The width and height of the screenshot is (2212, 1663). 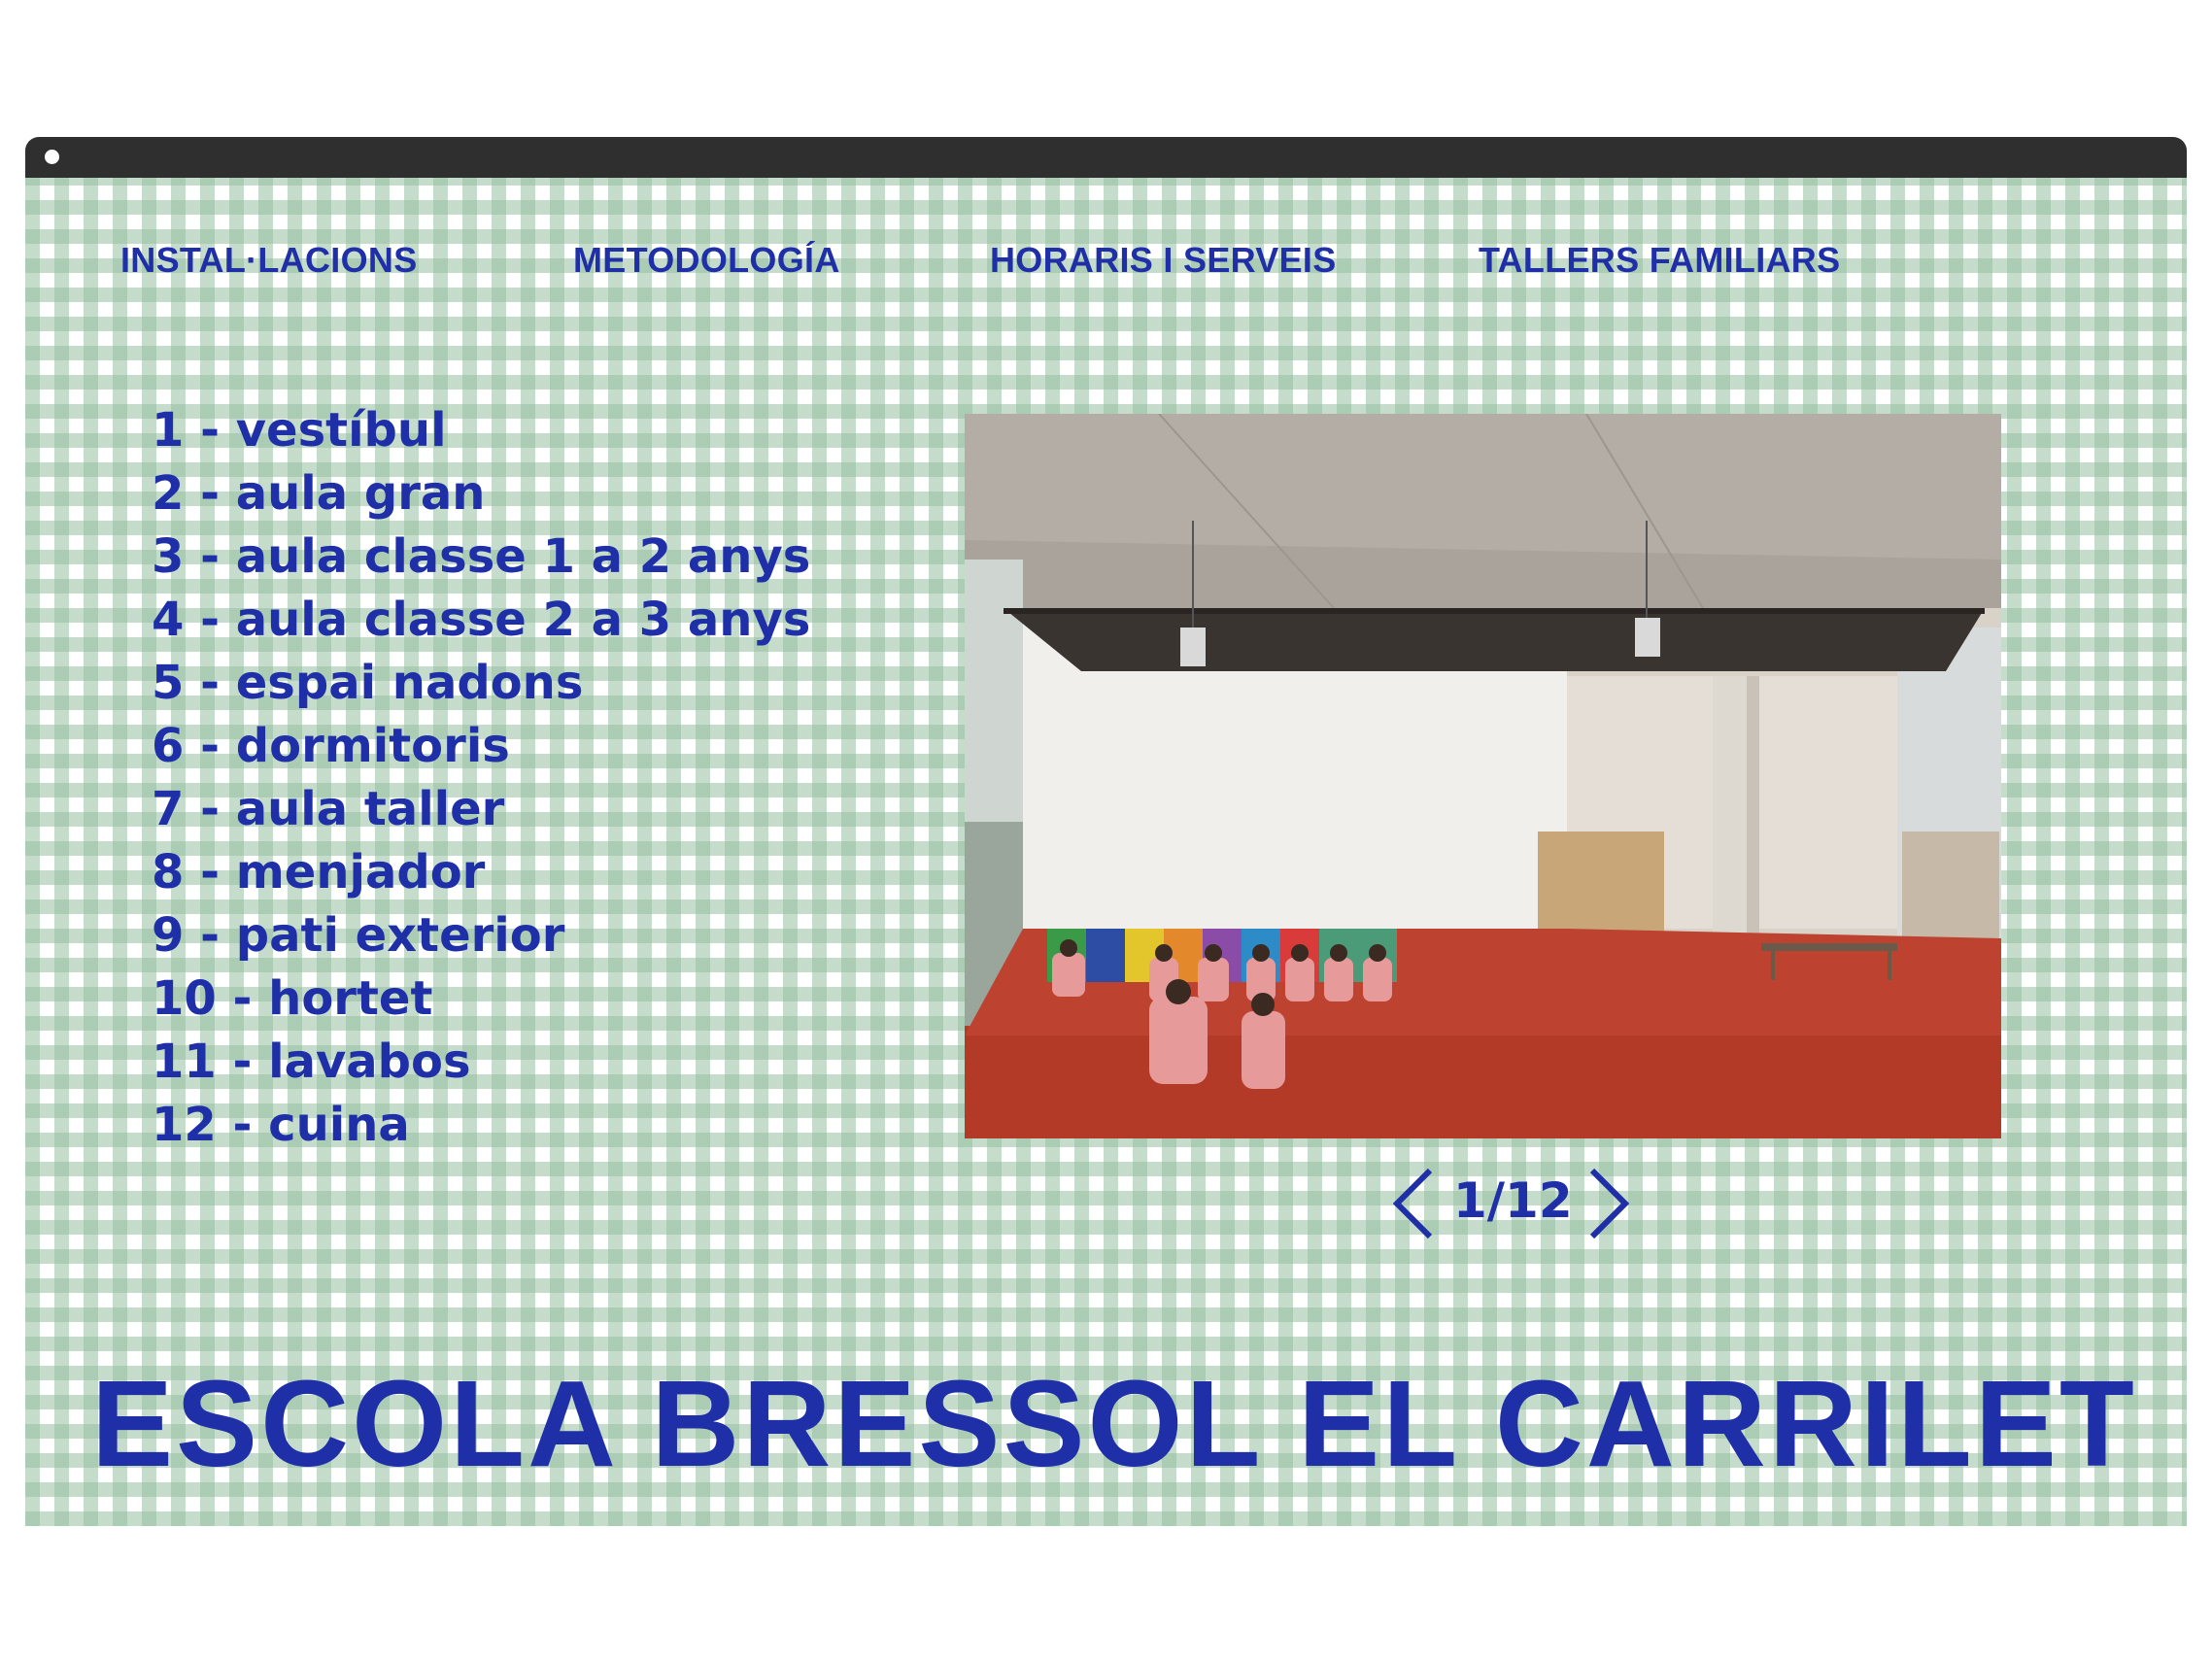 I want to click on room-item-pati-exterior: 9 - pati exterior, so click(x=481, y=935).